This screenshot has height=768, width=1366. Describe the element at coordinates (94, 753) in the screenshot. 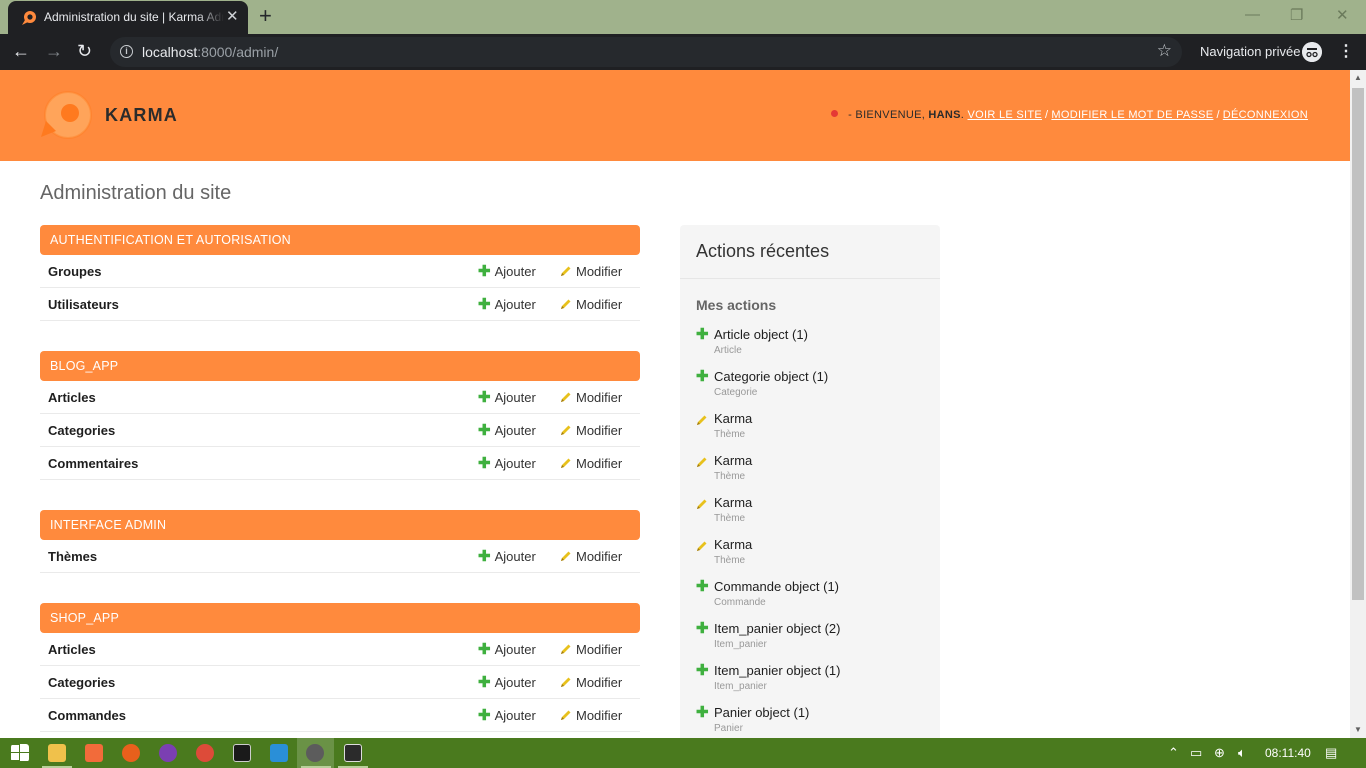

I see `xampp-icon` at that location.